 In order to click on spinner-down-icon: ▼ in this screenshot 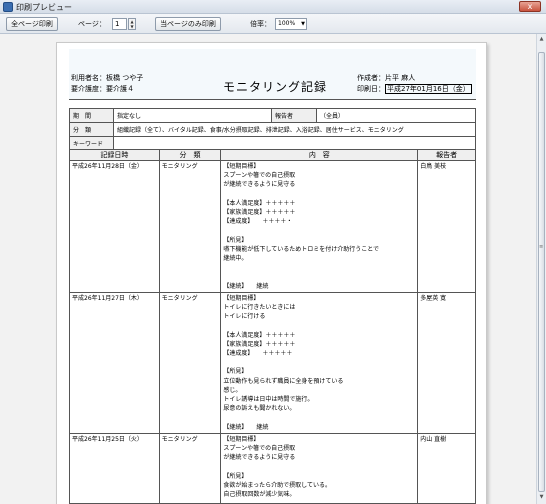, I will do `click(132, 26)`.